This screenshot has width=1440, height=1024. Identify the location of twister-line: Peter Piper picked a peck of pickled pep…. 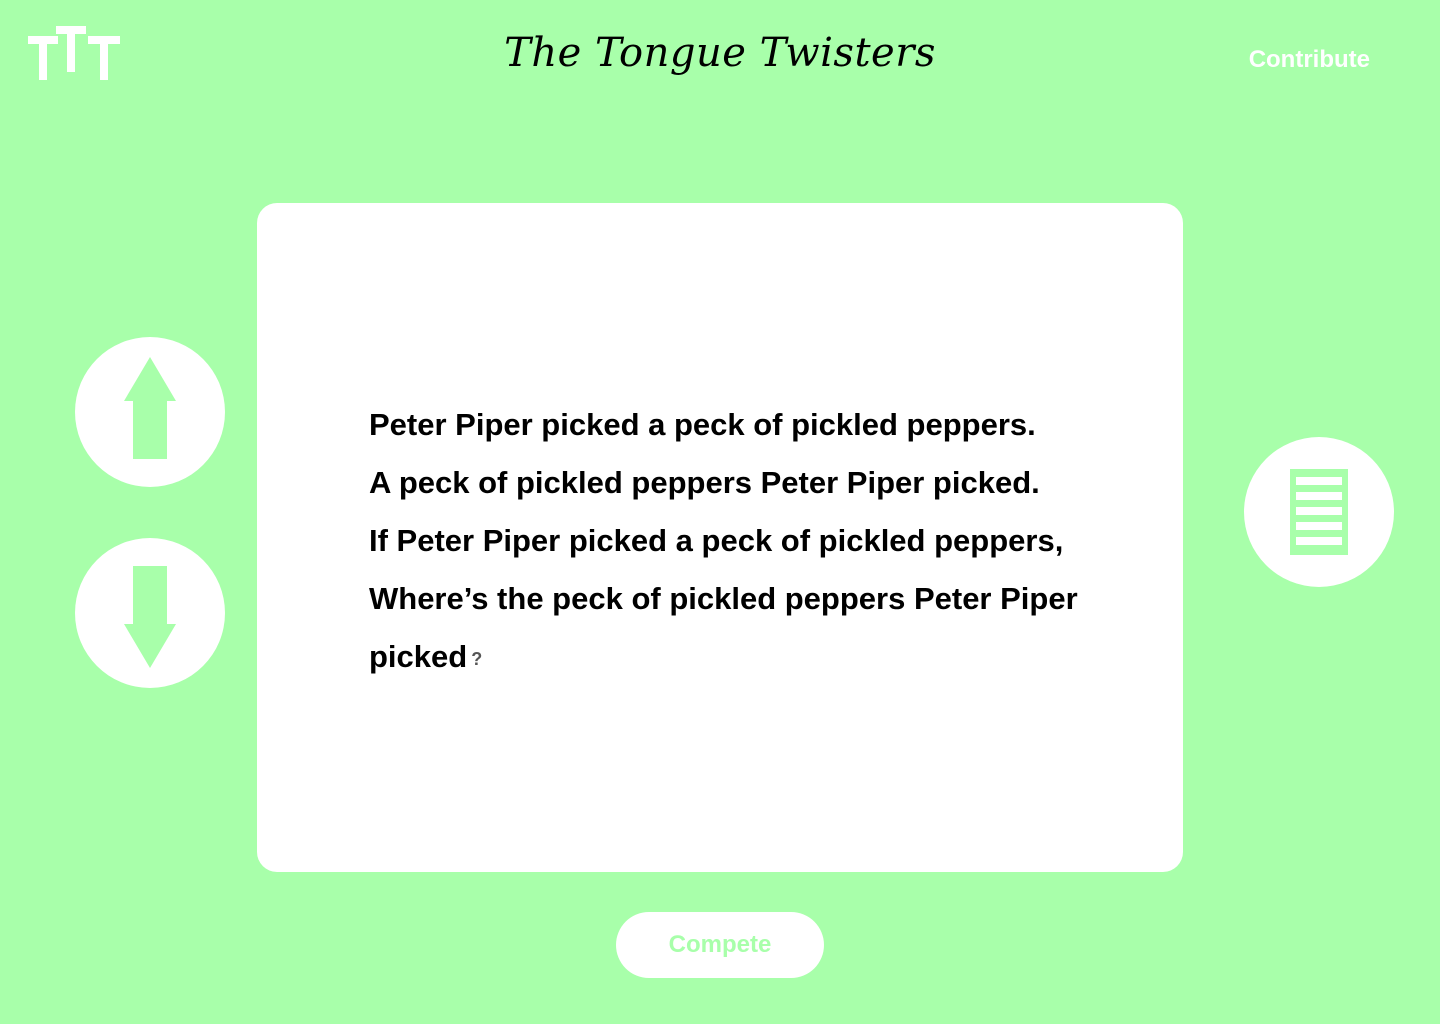
(702, 424).